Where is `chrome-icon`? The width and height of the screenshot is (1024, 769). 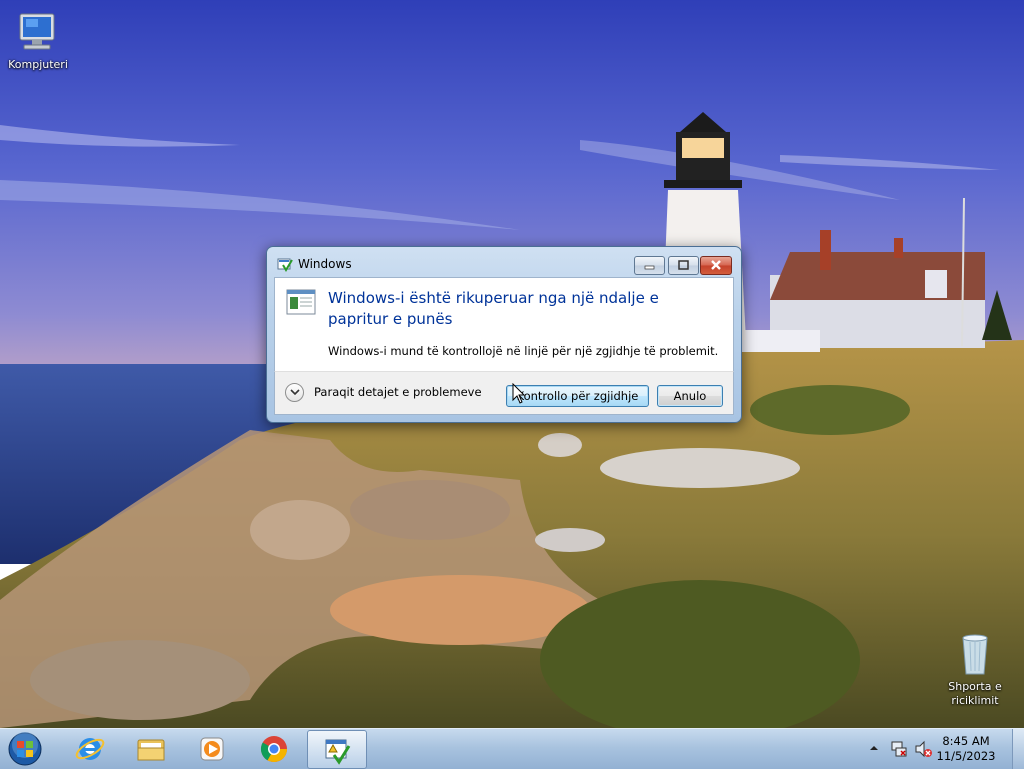 chrome-icon is located at coordinates (274, 748).